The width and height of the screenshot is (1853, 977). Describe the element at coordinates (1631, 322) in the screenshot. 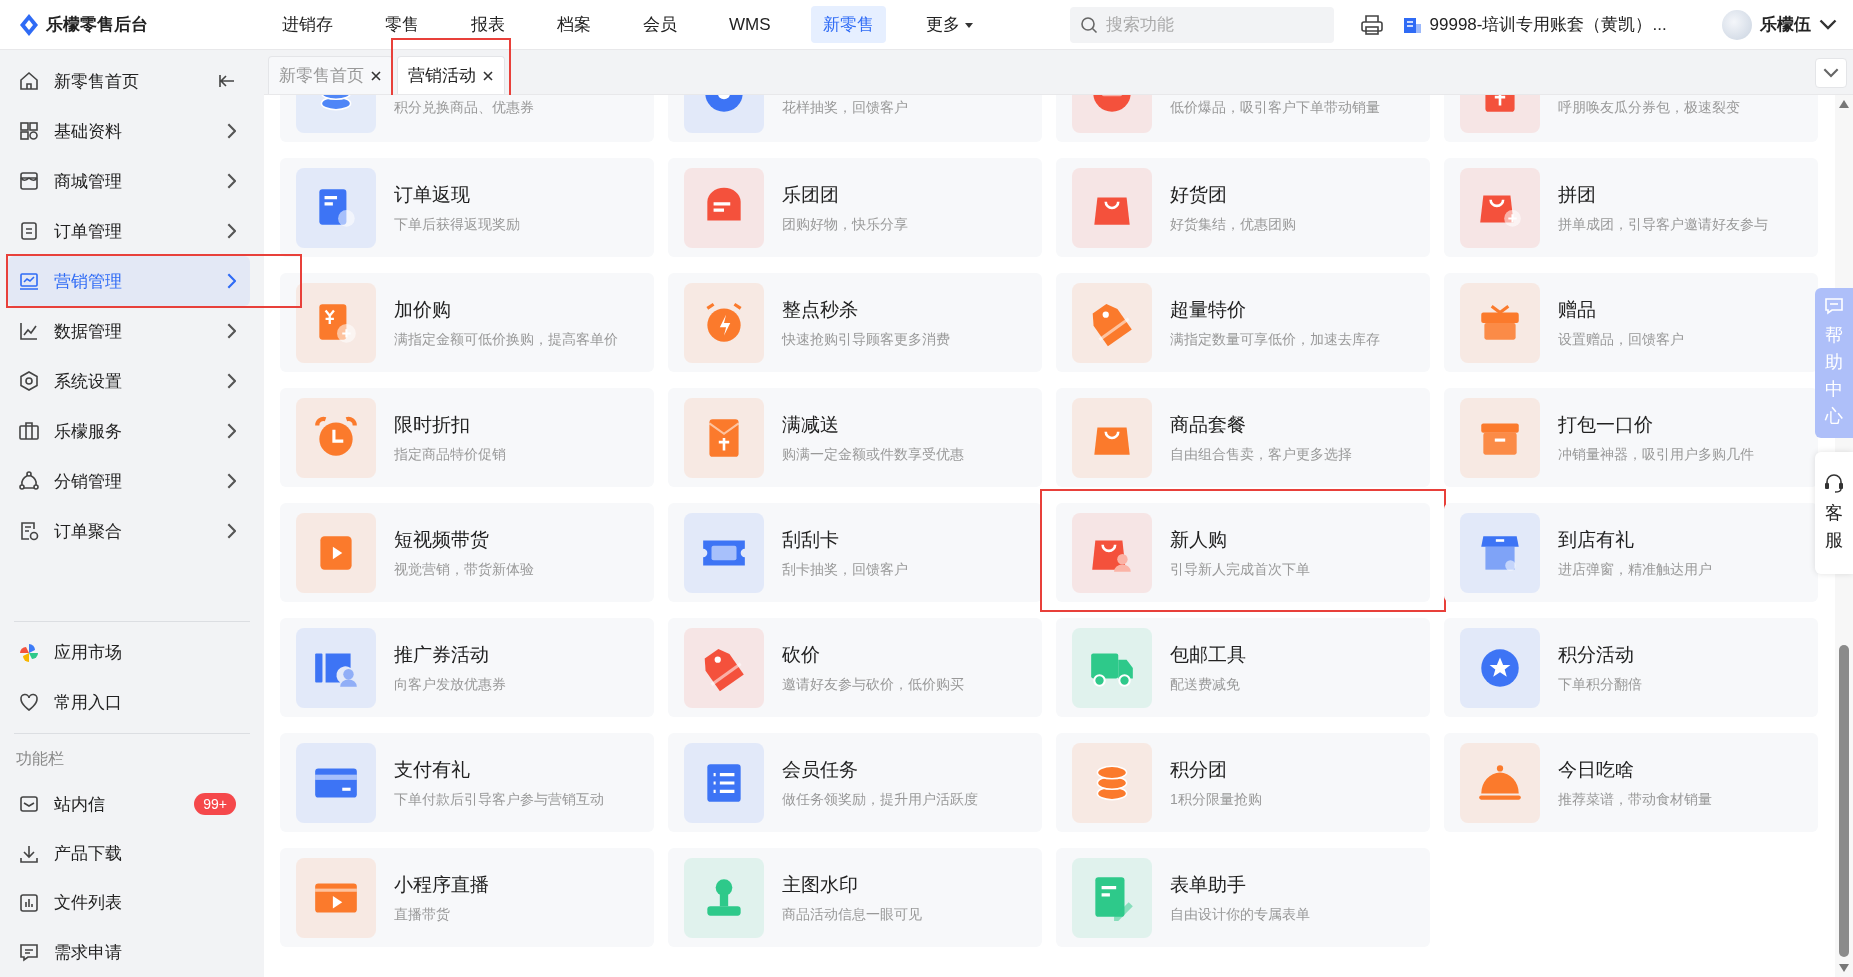

I see `activity-card: 赠品 设置赠品，回馈客户` at that location.